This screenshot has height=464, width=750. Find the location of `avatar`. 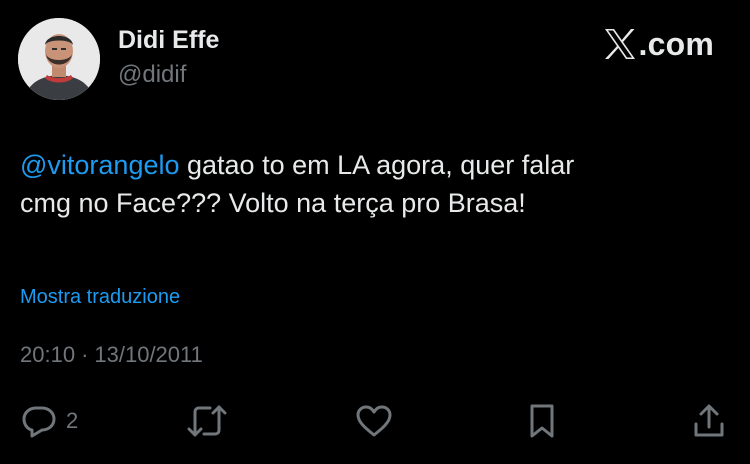

avatar is located at coordinates (59, 59).